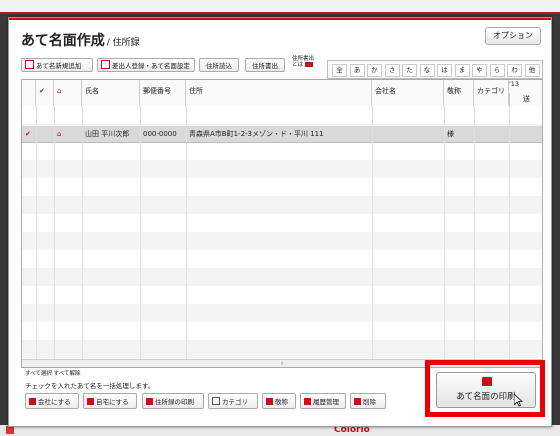  What do you see at coordinates (427, 70) in the screenshot?
I see `kana-filter-button: な` at bounding box center [427, 70].